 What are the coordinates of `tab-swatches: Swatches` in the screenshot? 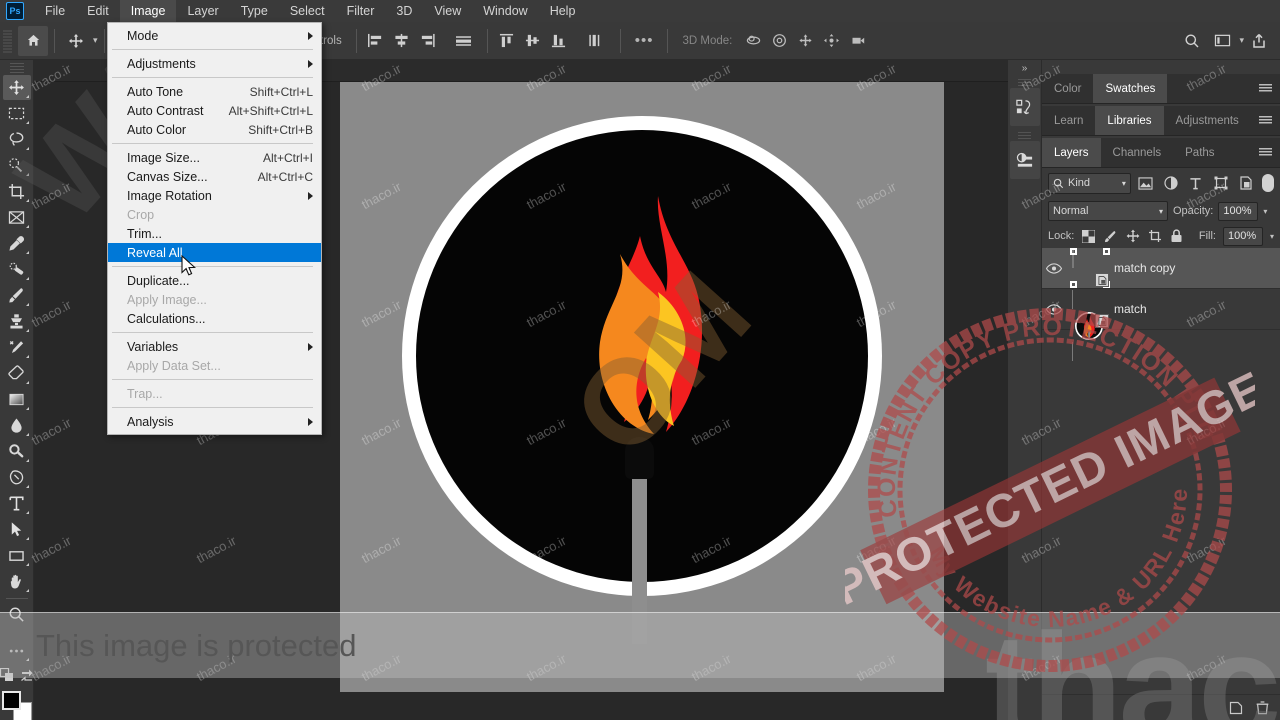 It's located at (1130, 88).